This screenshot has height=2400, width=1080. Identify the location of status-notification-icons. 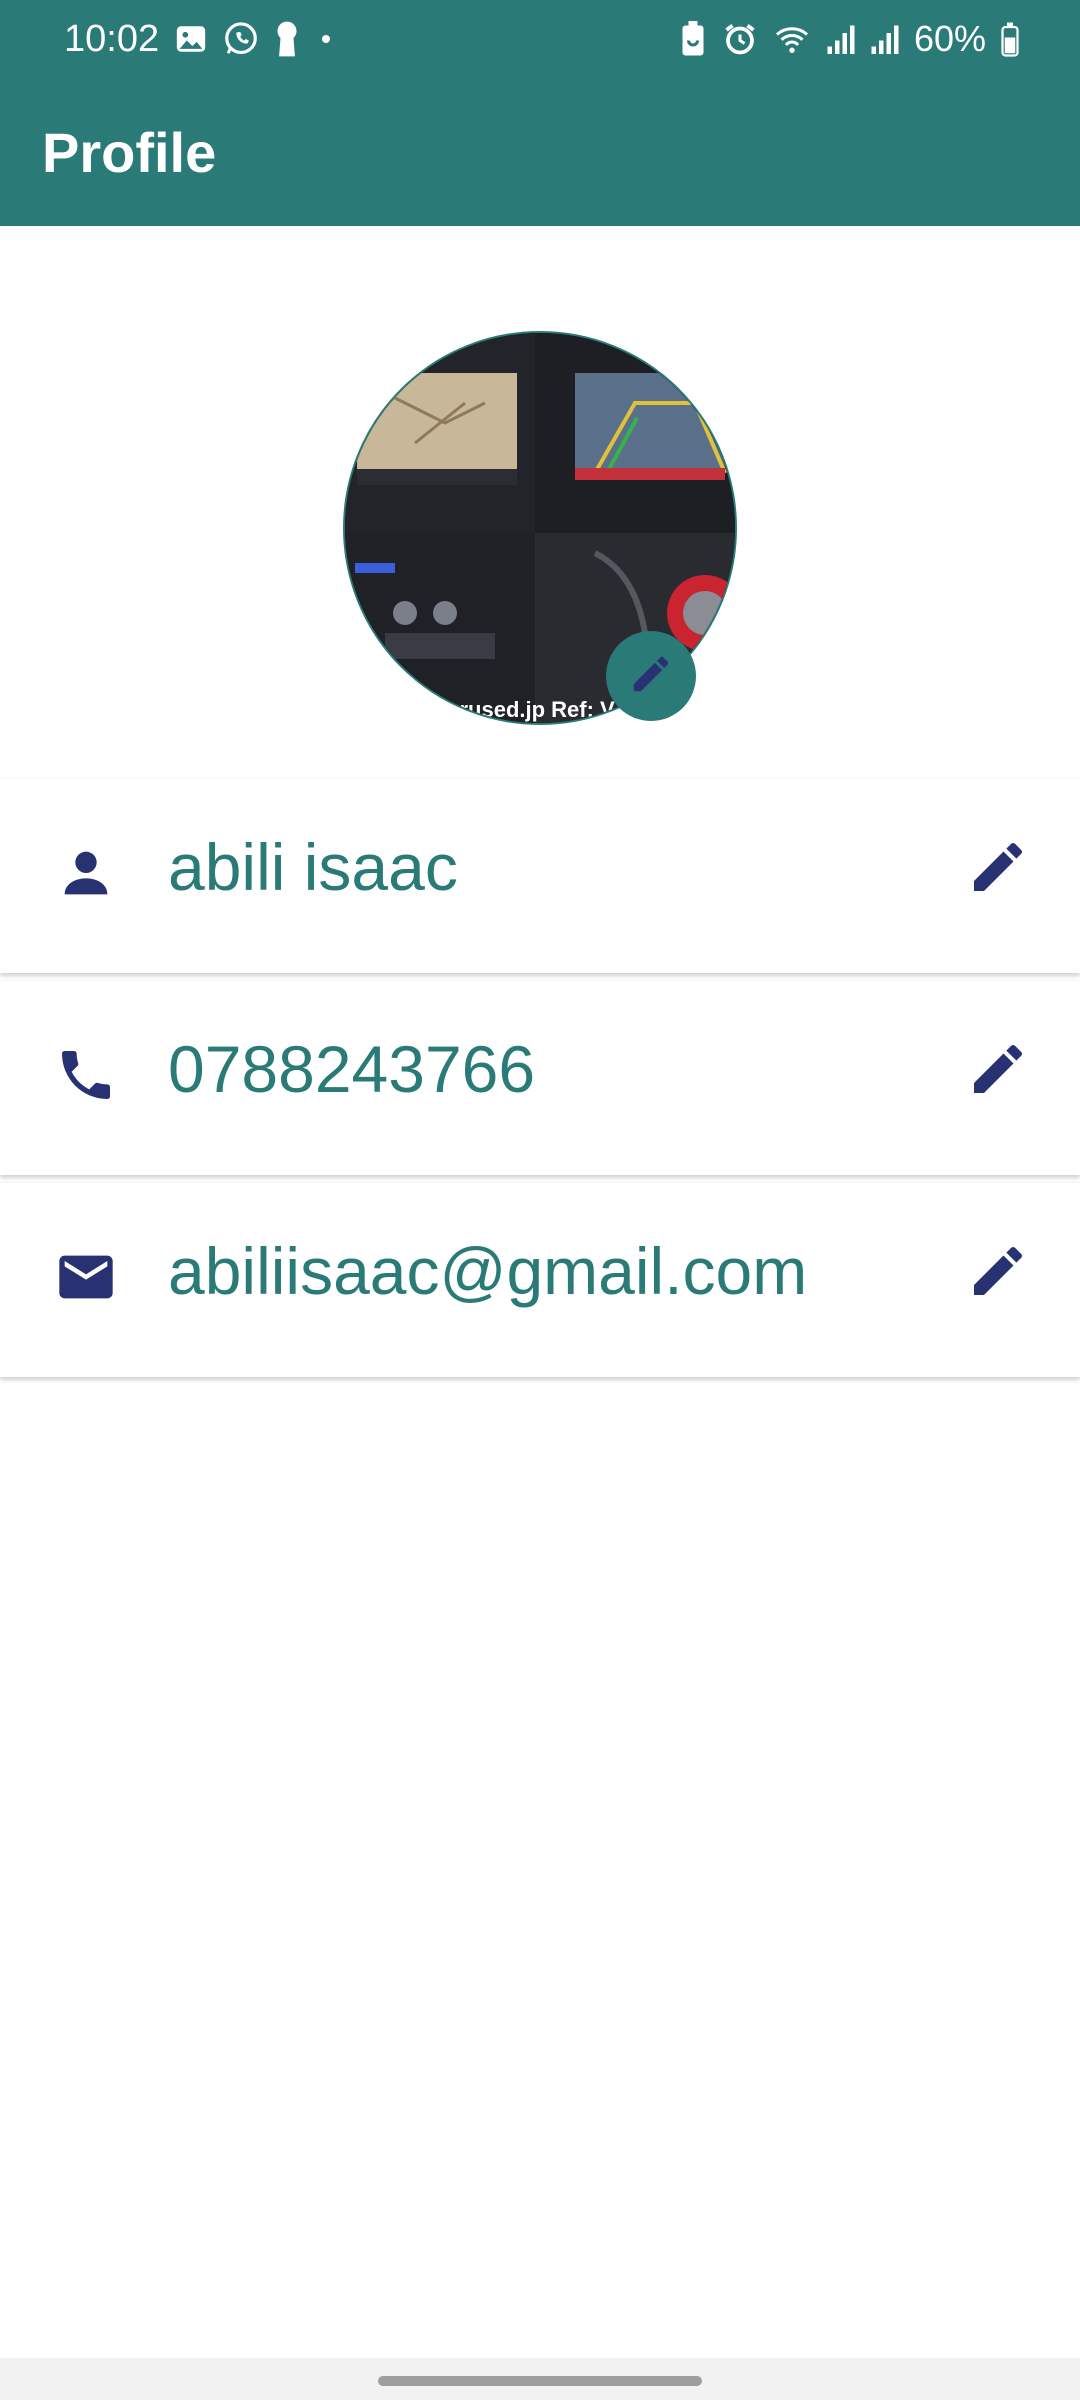
(256, 39).